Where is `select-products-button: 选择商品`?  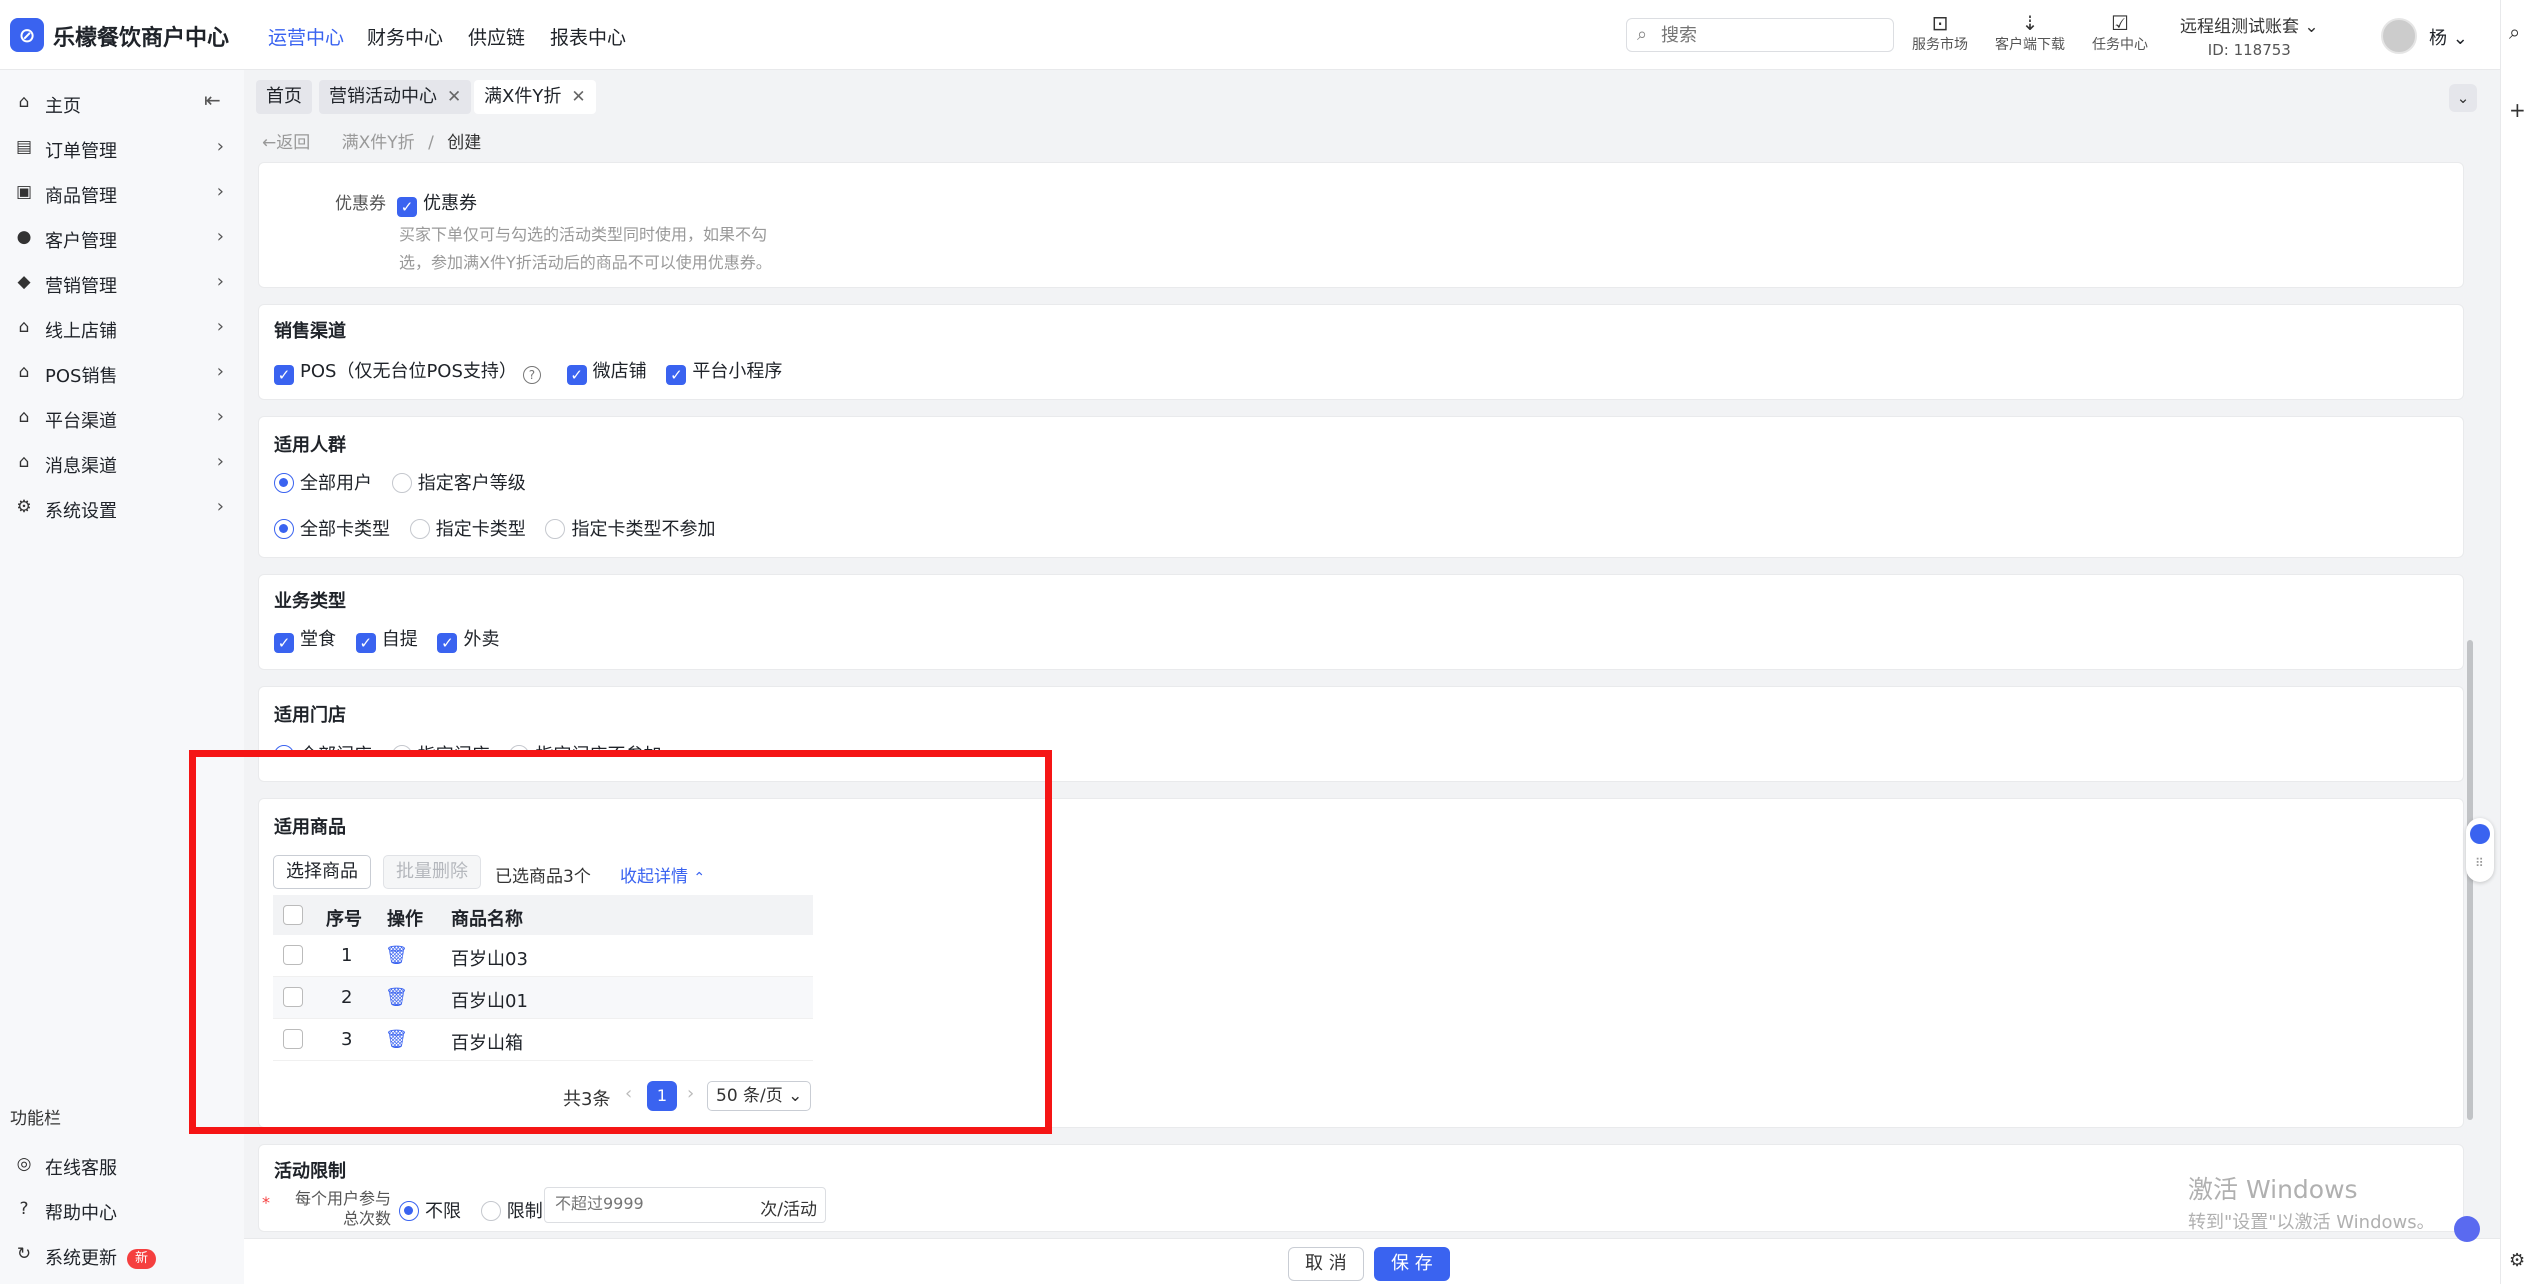 select-products-button: 选择商品 is located at coordinates (322, 872).